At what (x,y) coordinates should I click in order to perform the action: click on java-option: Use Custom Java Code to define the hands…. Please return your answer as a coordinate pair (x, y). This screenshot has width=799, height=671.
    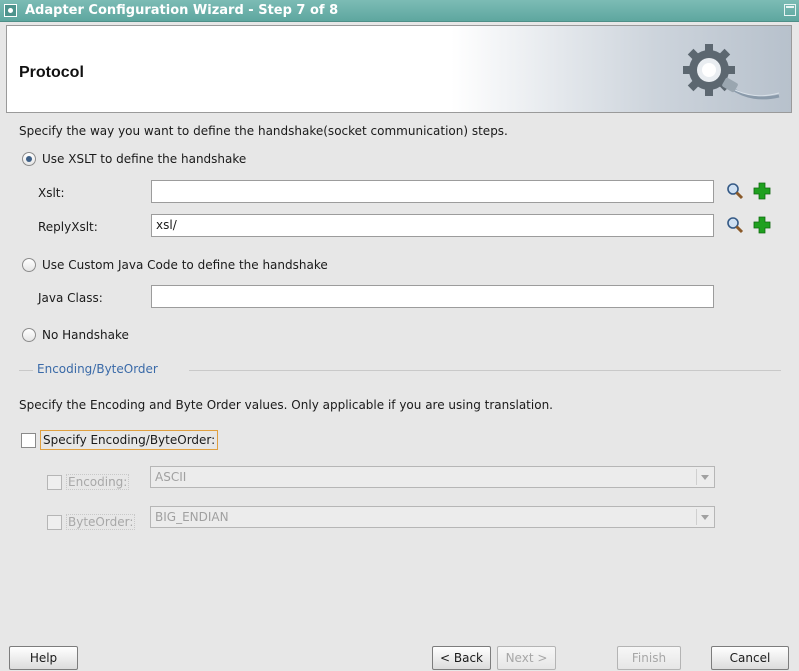
    Looking at the image, I should click on (175, 265).